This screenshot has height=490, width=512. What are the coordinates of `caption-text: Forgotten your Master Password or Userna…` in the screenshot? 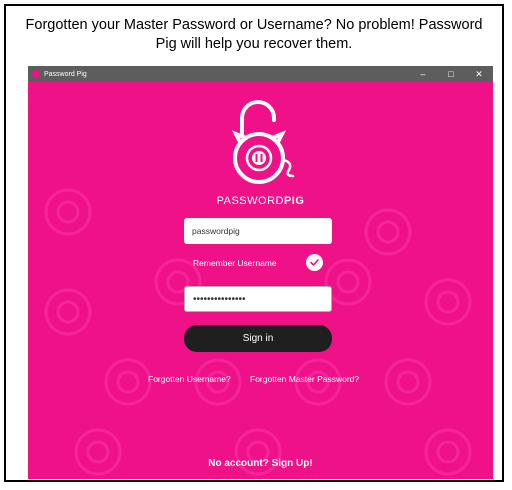 It's located at (254, 34).